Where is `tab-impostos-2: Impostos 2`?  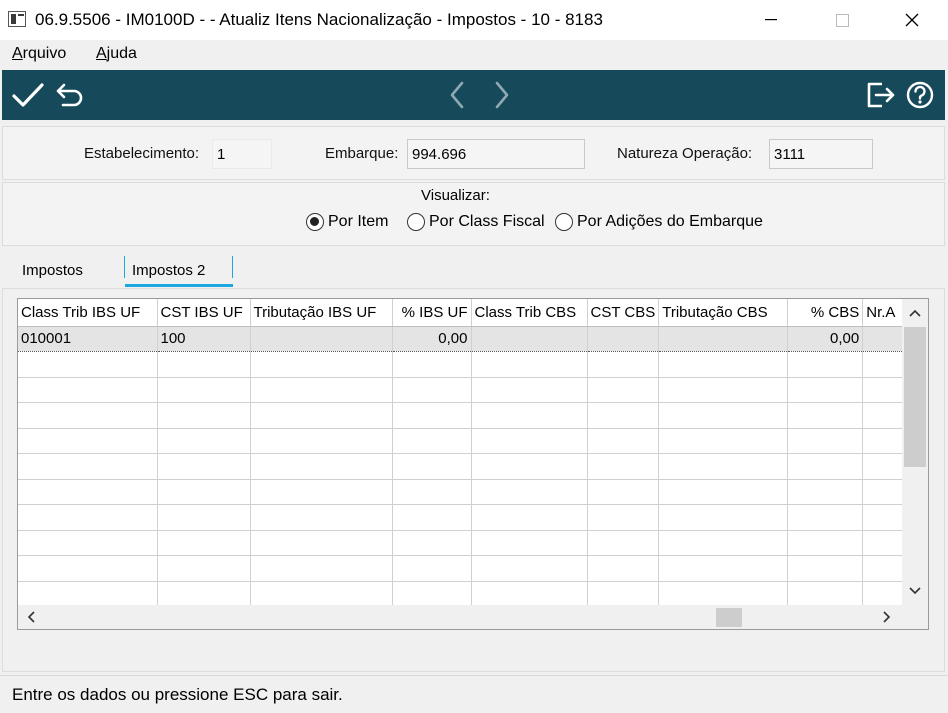
tab-impostos-2: Impostos 2 is located at coordinates (168, 270).